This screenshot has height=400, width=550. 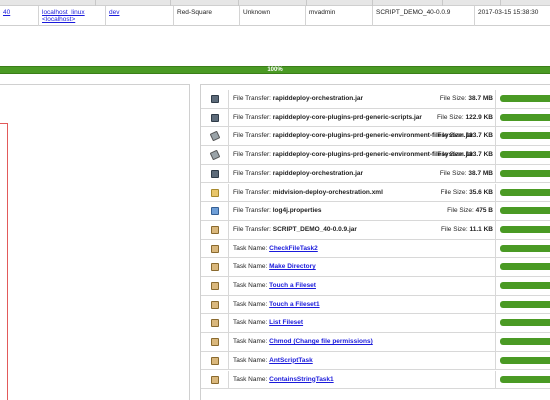 I want to click on task-name-link: Touch a Fileset1, so click(x=294, y=304).